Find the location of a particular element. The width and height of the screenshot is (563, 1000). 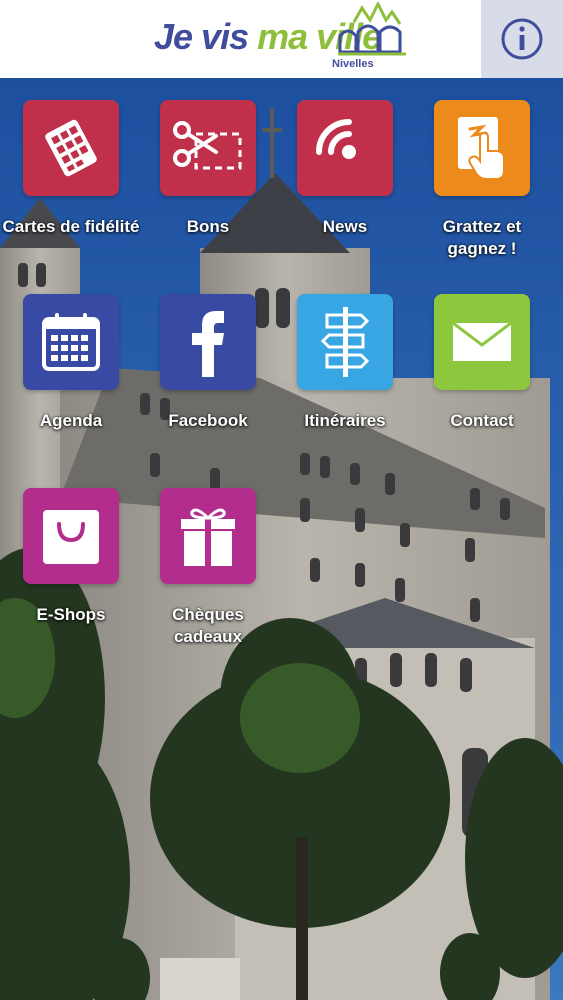

envelope-icon is located at coordinates (482, 341).